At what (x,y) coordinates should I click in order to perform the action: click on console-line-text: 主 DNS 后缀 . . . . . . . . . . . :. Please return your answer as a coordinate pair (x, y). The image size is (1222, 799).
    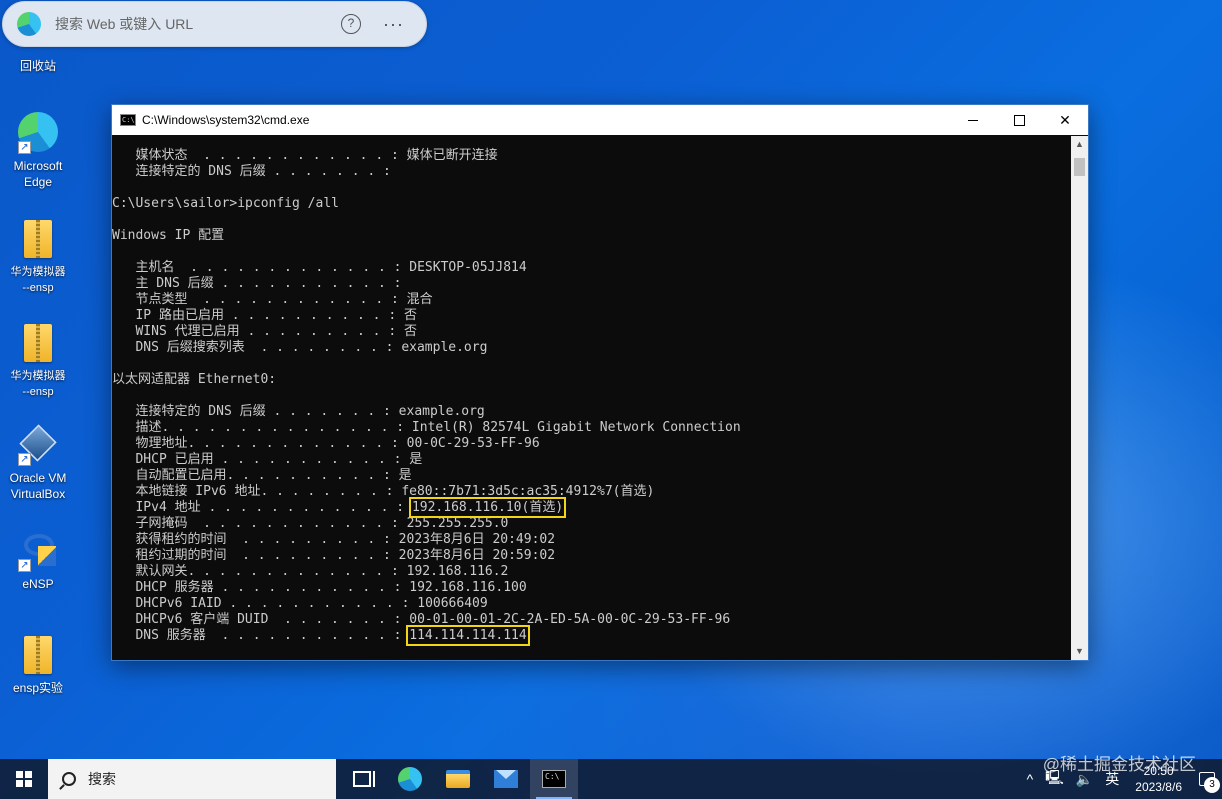
    Looking at the image, I should click on (257, 283).